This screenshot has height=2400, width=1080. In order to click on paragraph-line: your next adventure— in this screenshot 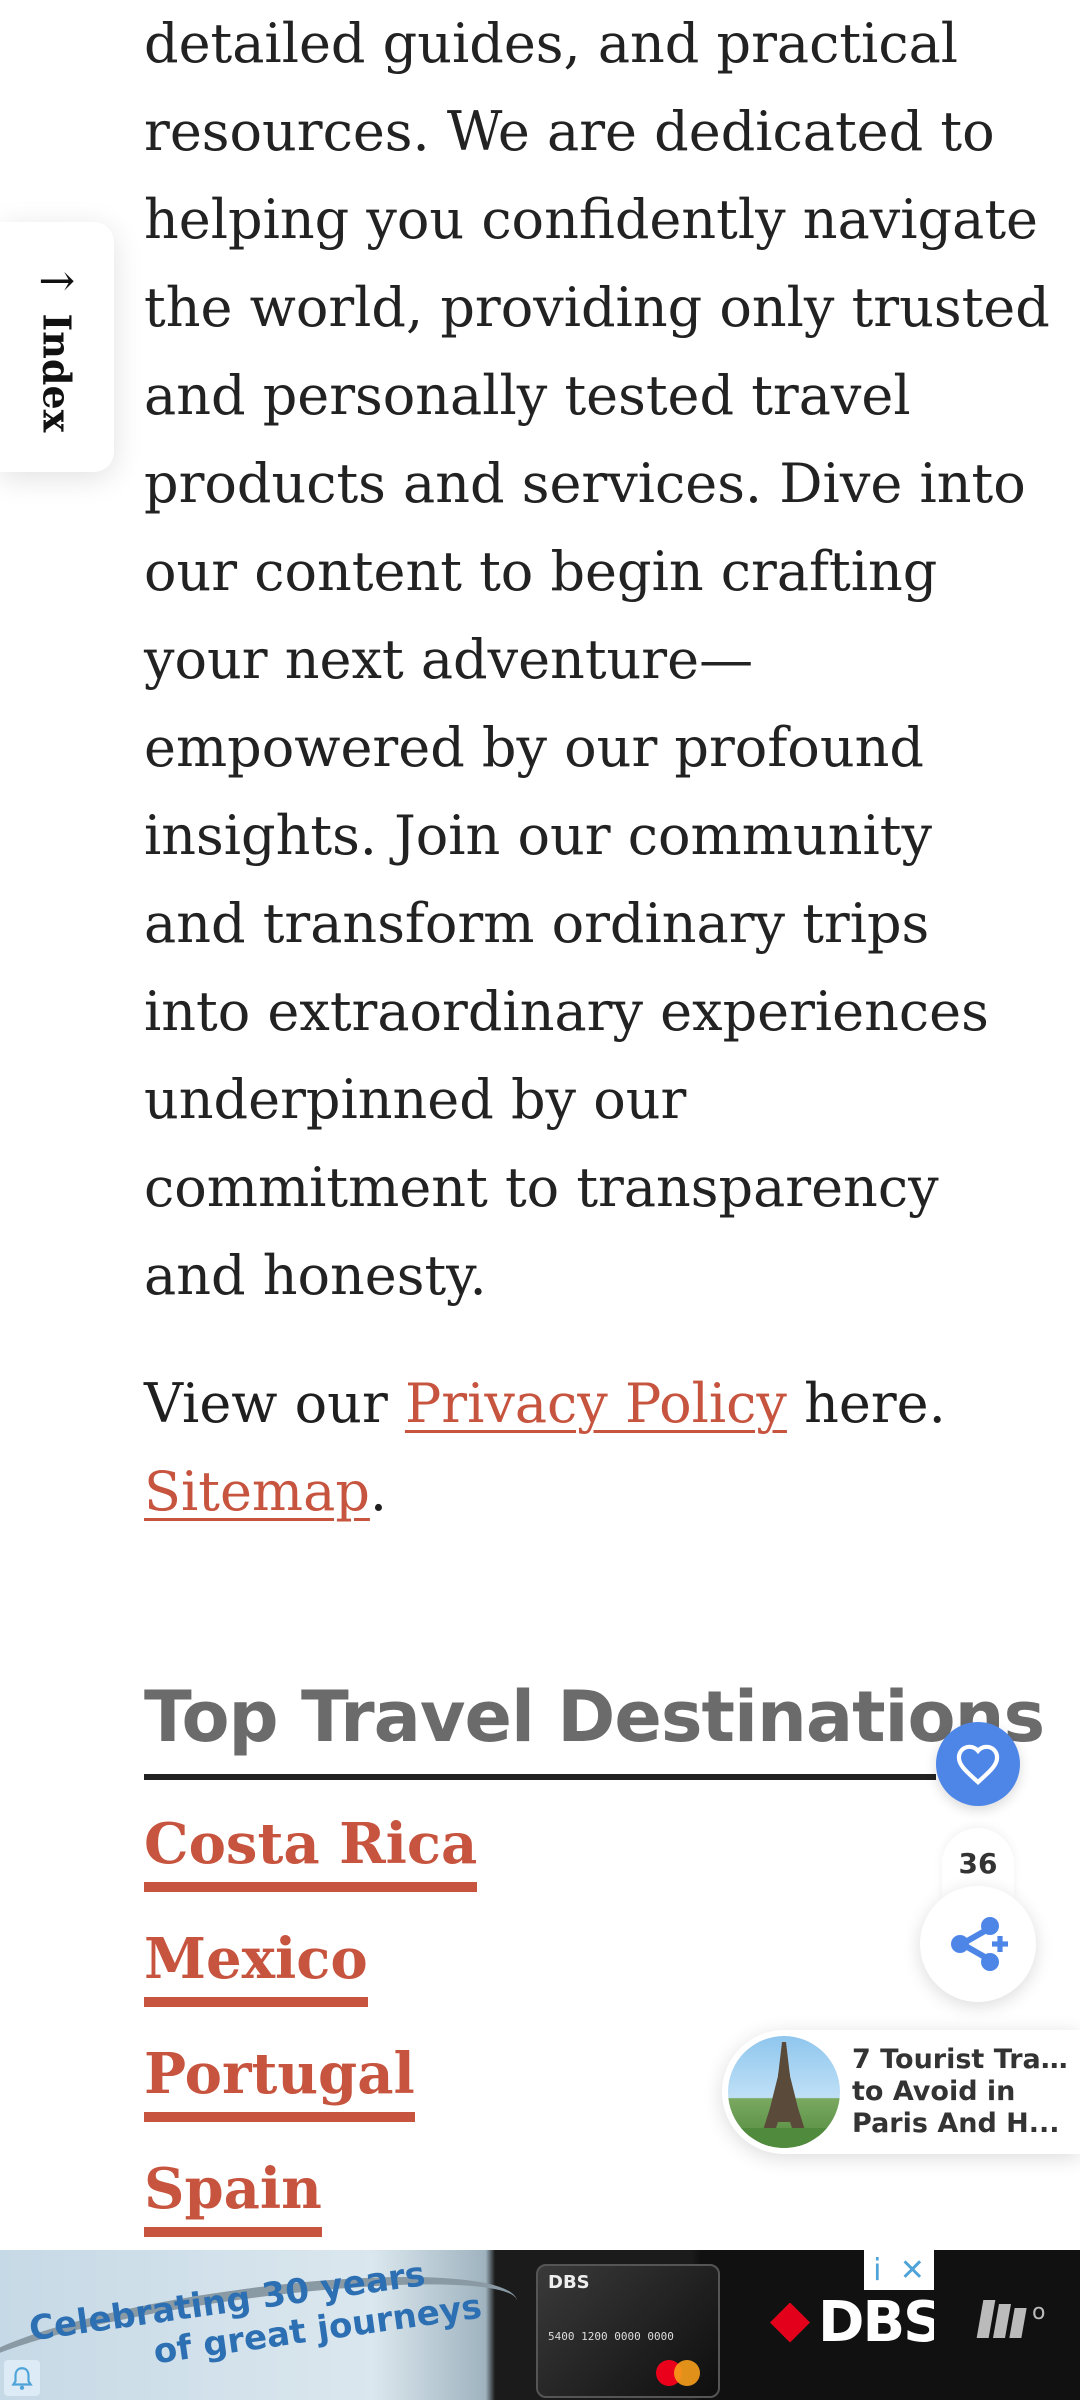, I will do `click(449, 659)`.